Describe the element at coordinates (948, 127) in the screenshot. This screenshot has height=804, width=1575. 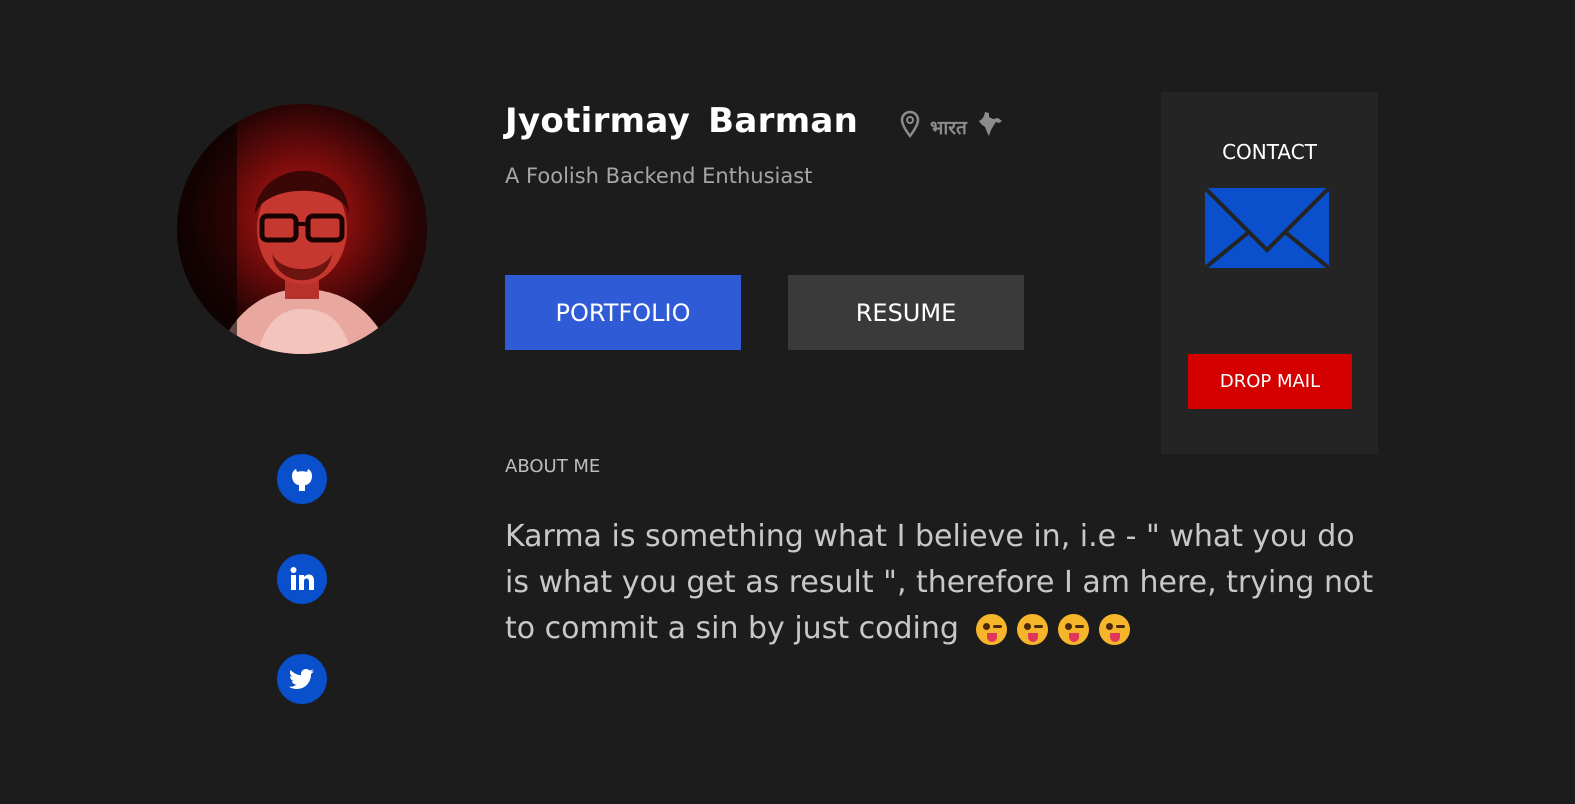
I see `location-text: भारत` at that location.